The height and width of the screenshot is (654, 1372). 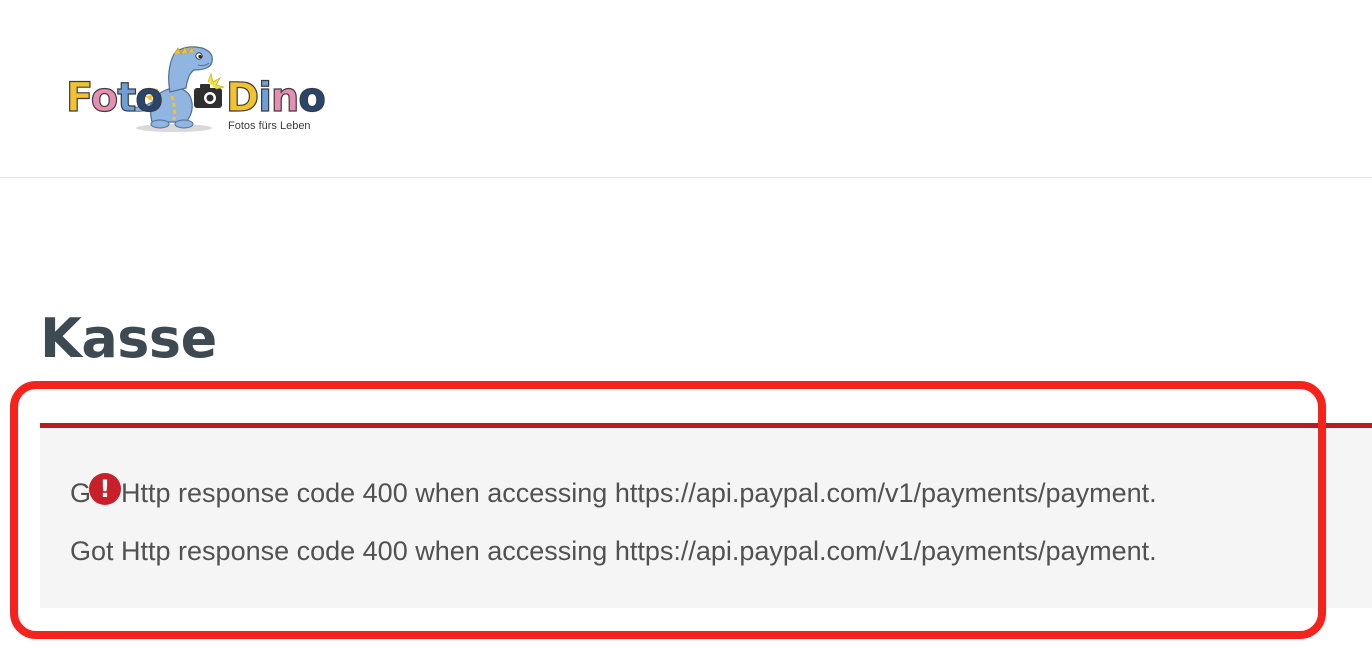 I want to click on logo-word-dino: Dino, so click(x=275, y=98).